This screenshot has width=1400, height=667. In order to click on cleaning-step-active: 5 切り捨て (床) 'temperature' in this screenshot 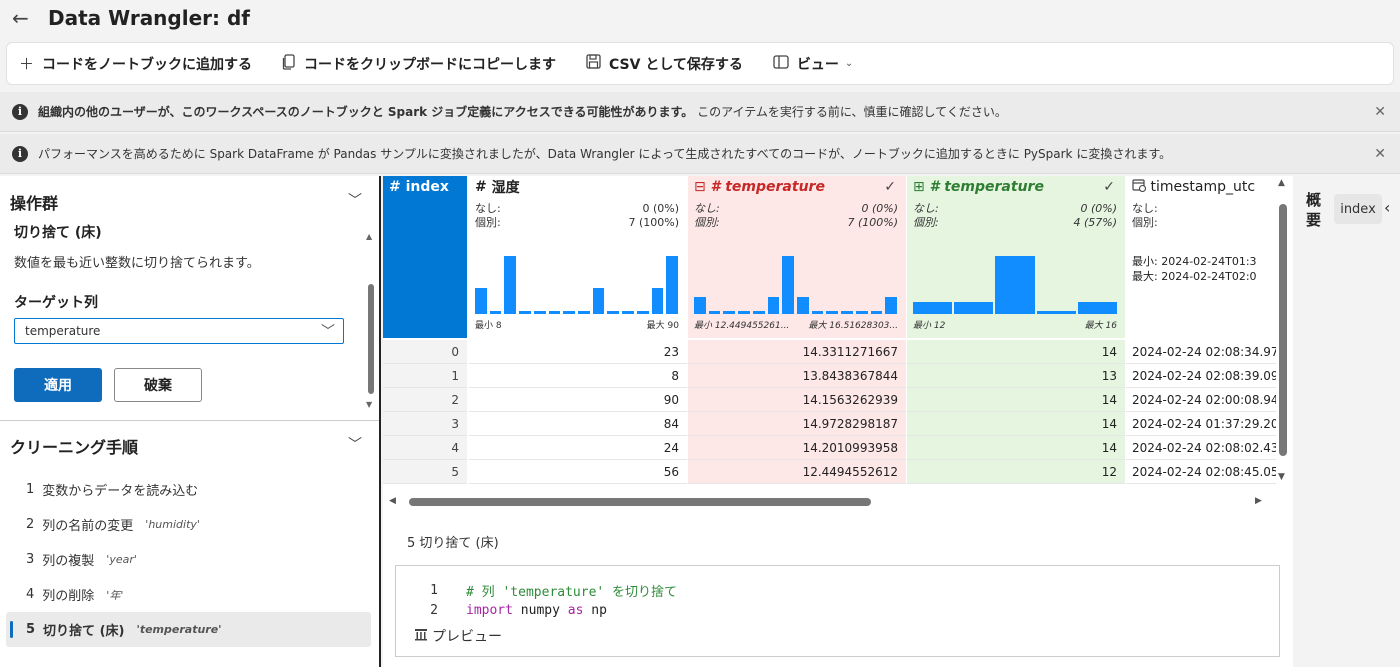, I will do `click(188, 629)`.